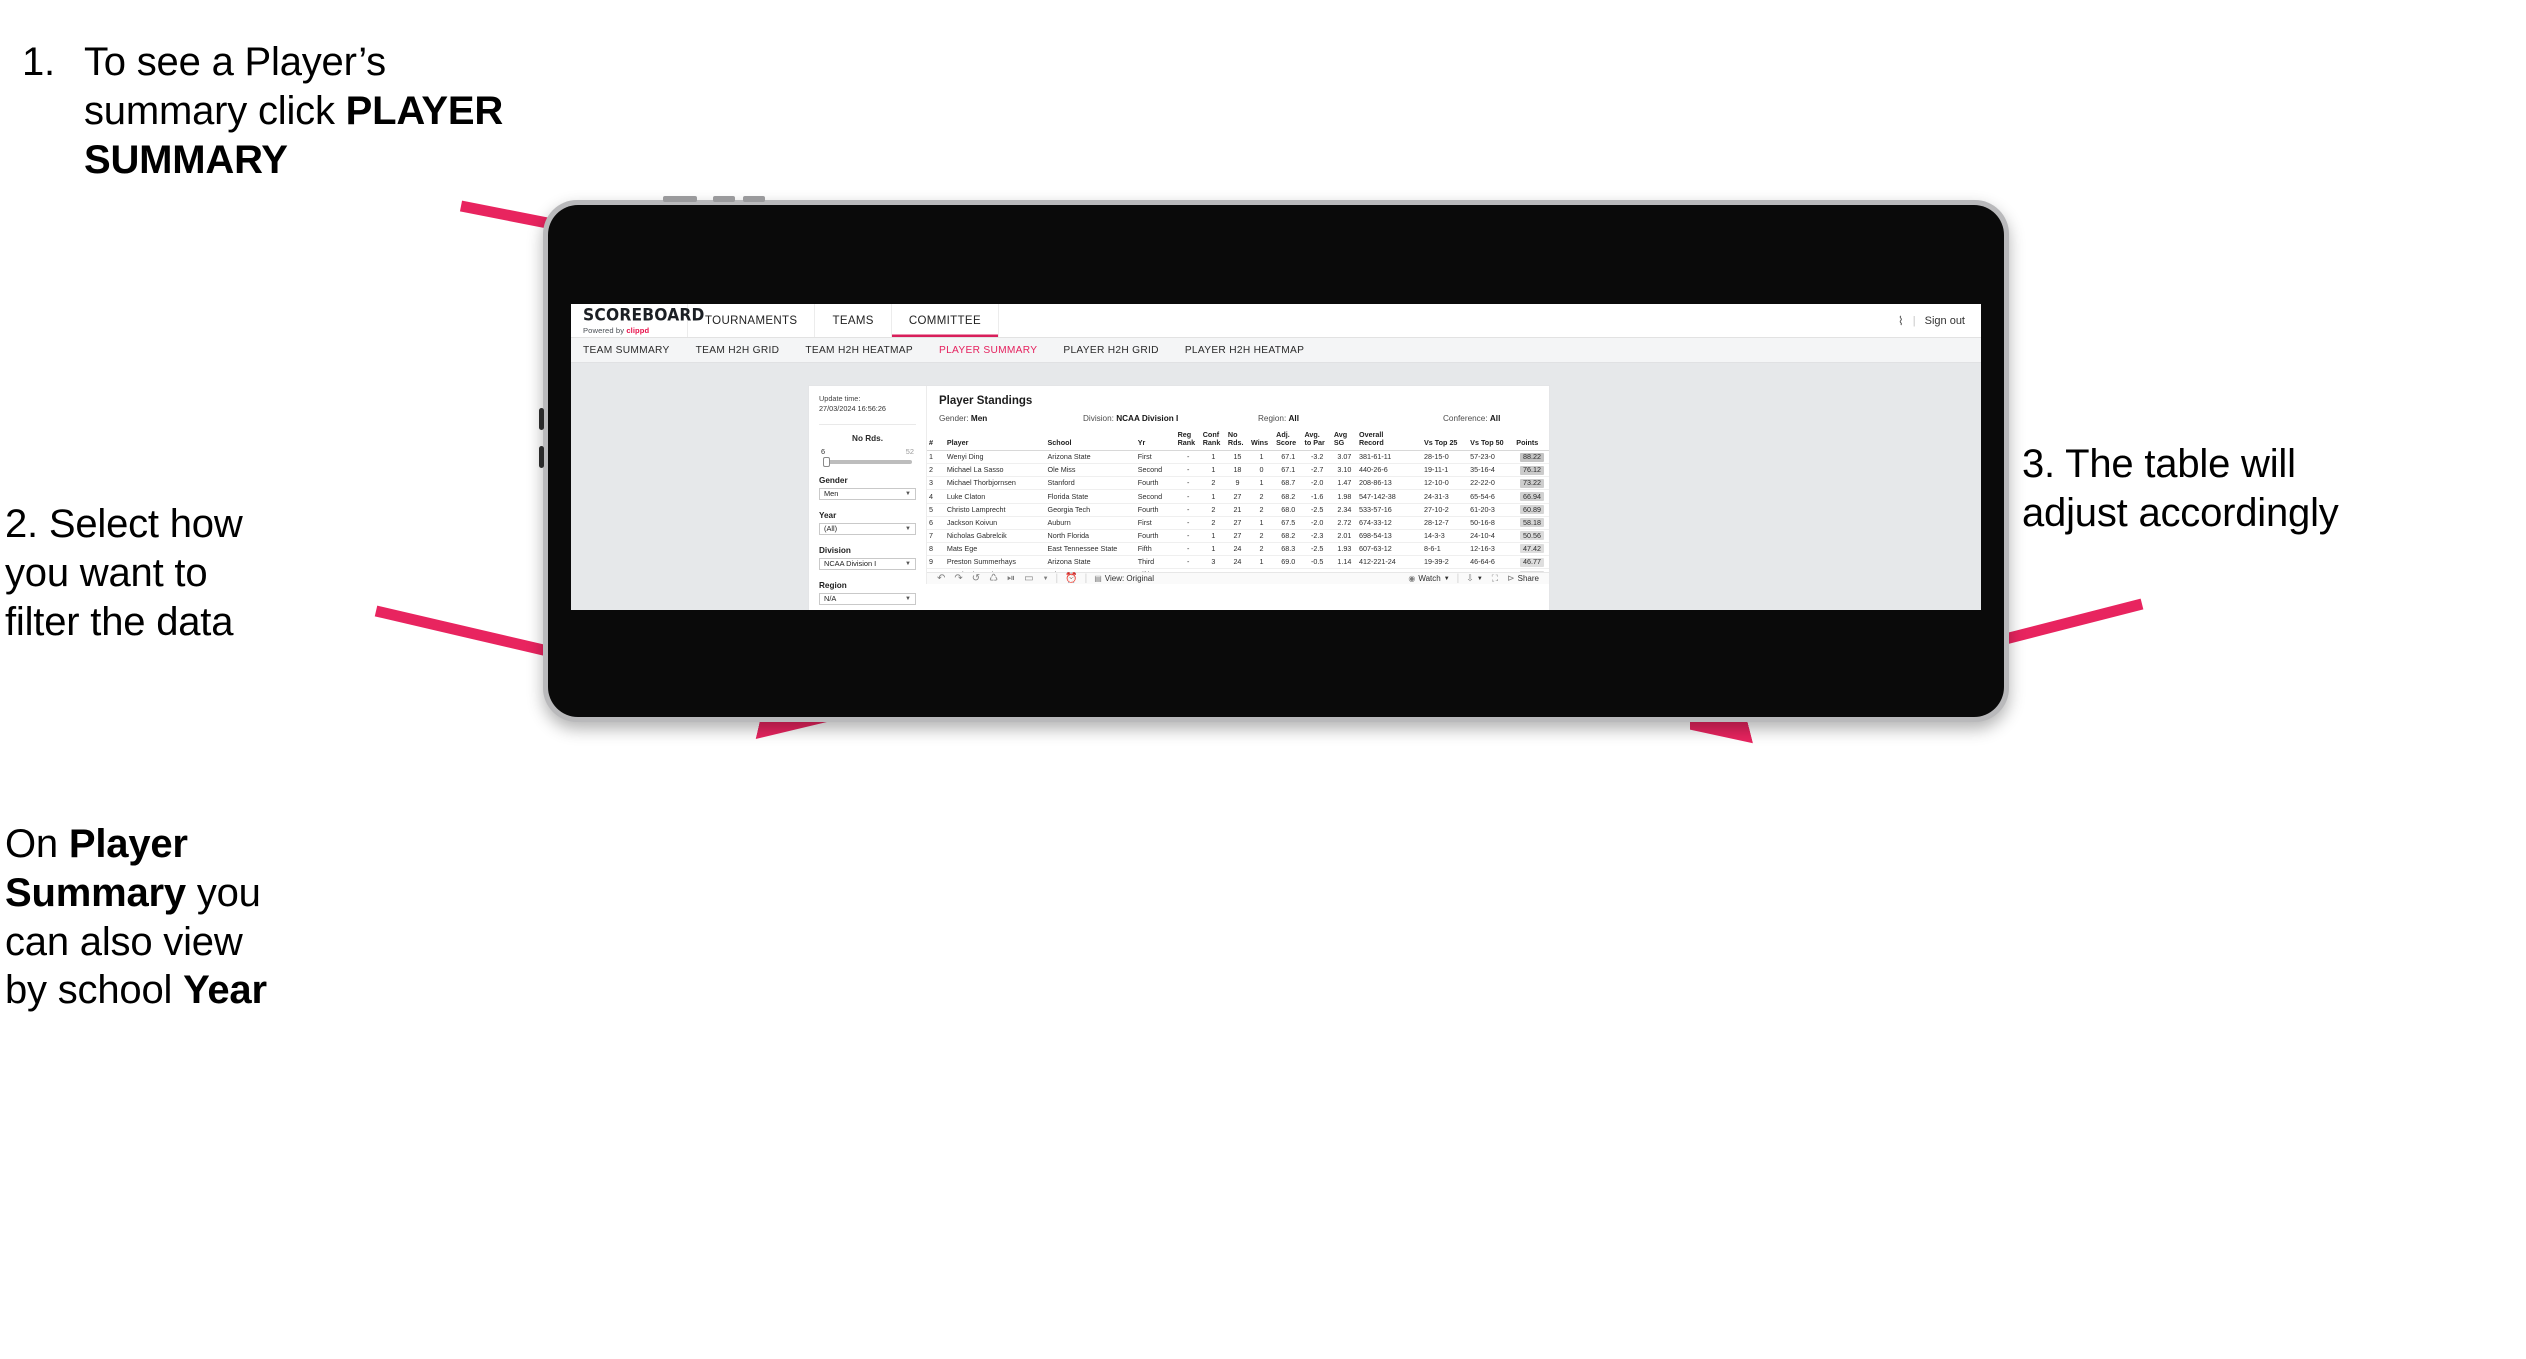 This screenshot has height=1359, width=2526. What do you see at coordinates (1317, 441) in the screenshot?
I see `col-avg-to-par: Avg. to Par` at bounding box center [1317, 441].